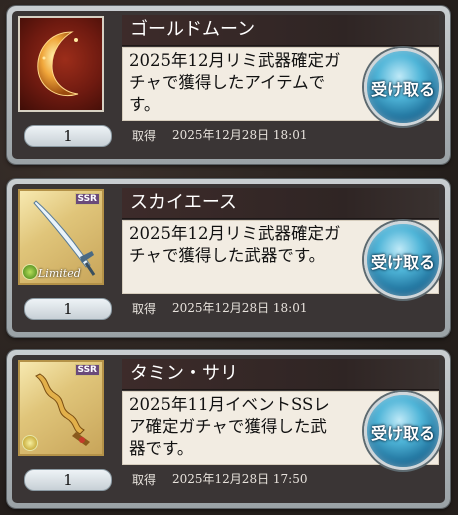 Image resolution: width=458 pixels, height=515 pixels. I want to click on item-thumbnail: SSR, so click(61, 408).